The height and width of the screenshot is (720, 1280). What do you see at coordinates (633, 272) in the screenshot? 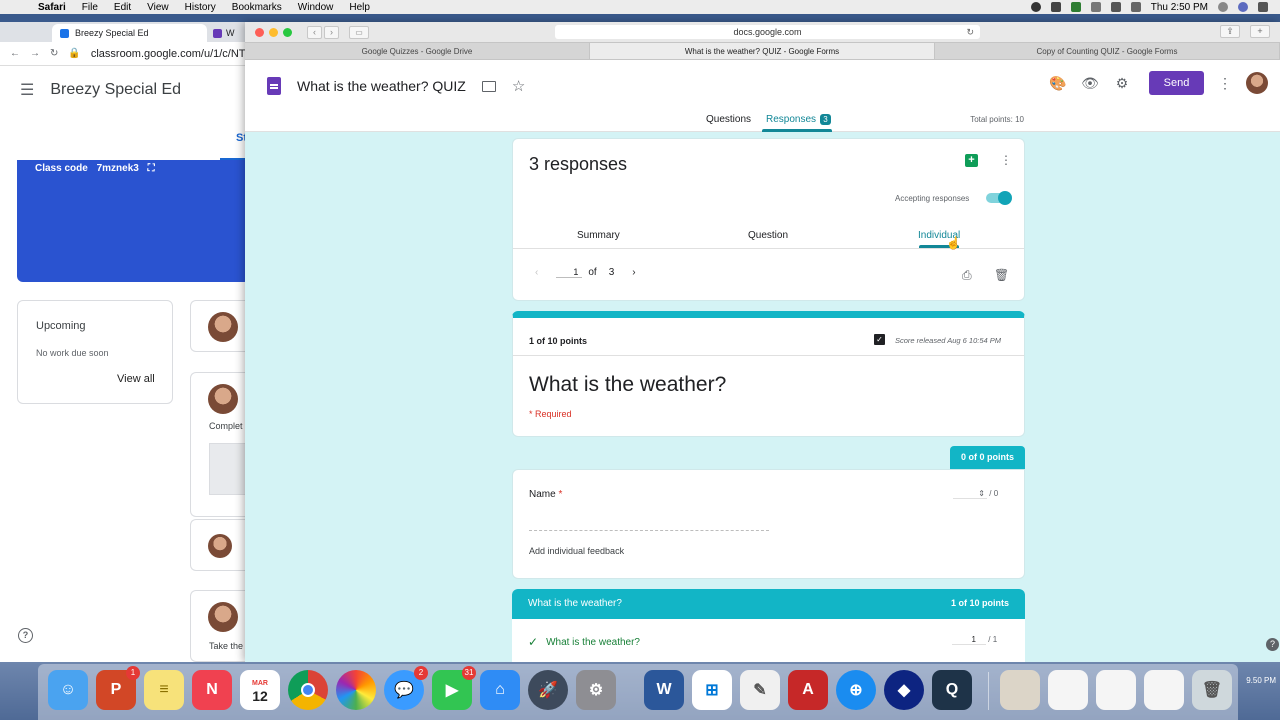
I see `next-response-icon: ›` at bounding box center [633, 272].